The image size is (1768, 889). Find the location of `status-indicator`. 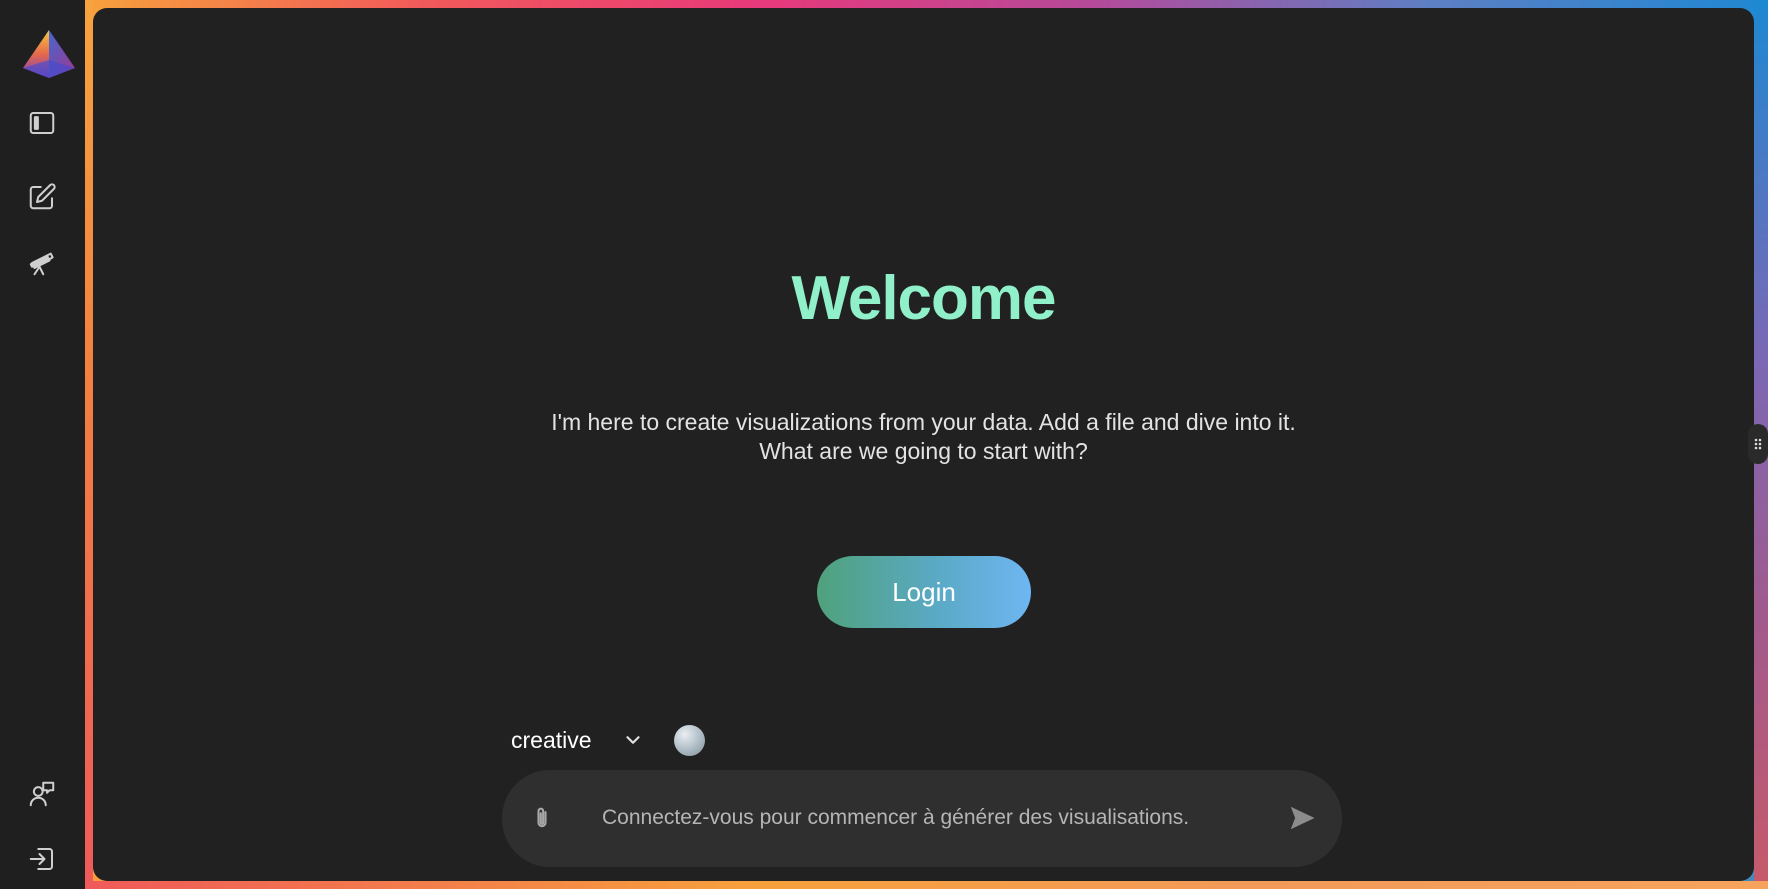

status-indicator is located at coordinates (689, 740).